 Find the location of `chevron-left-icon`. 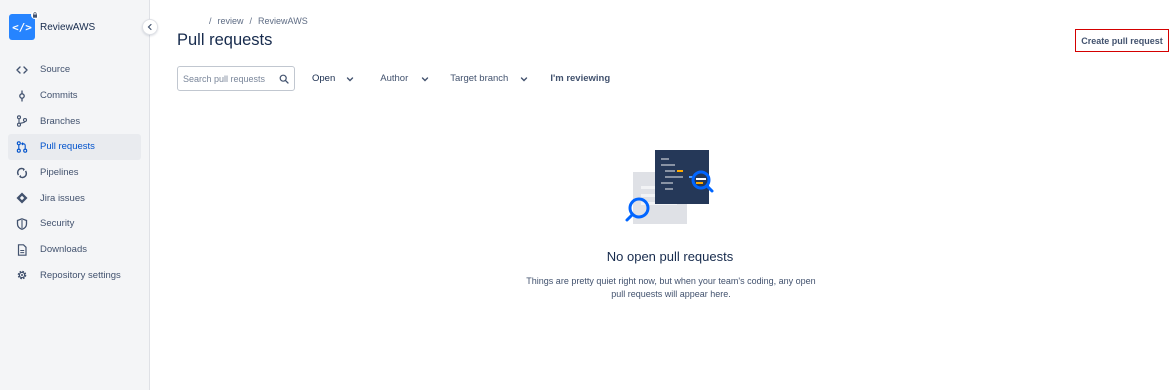

chevron-left-icon is located at coordinates (149, 27).